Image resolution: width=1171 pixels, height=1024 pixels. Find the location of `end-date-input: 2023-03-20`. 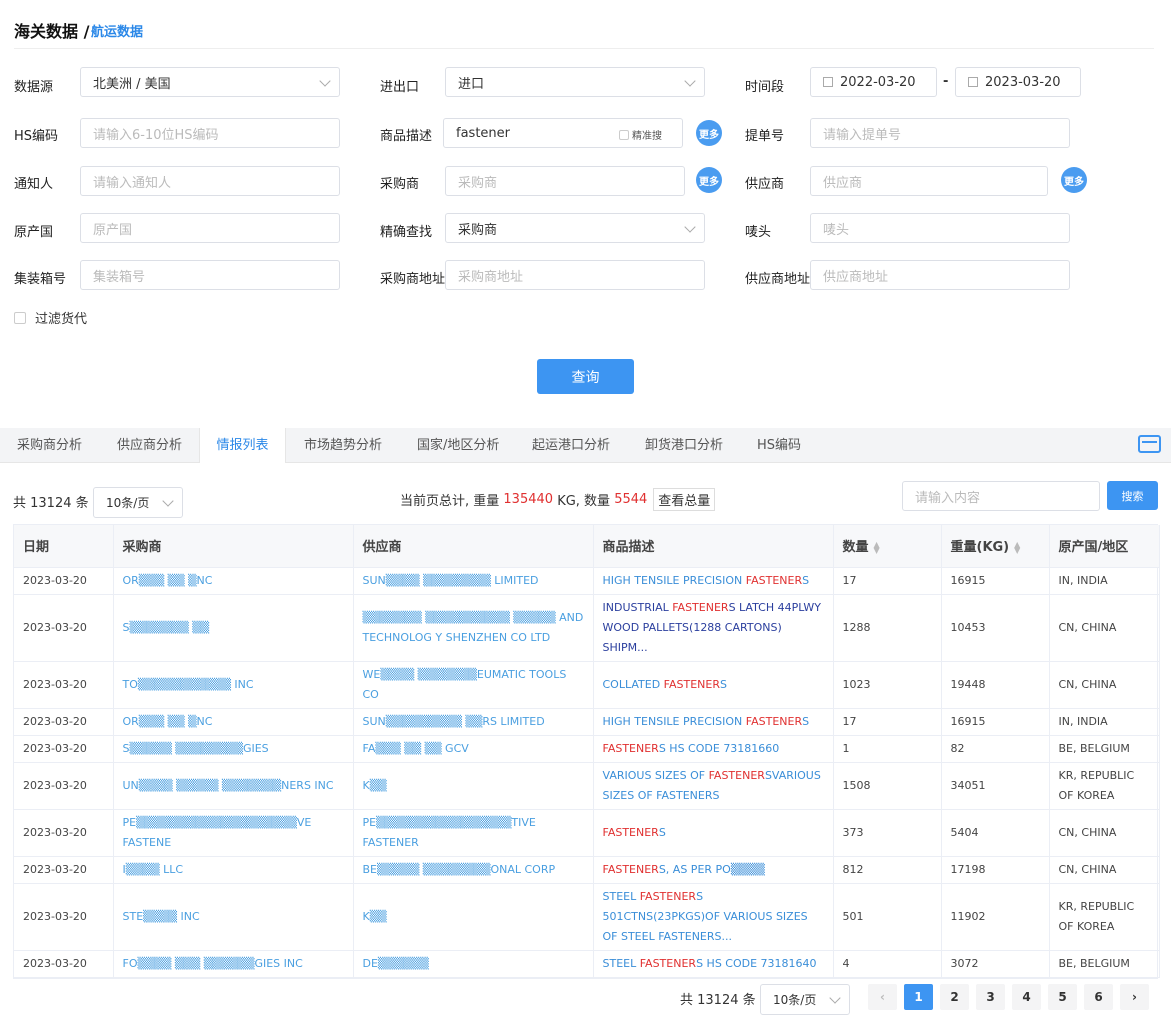

end-date-input: 2023-03-20 is located at coordinates (1018, 82).